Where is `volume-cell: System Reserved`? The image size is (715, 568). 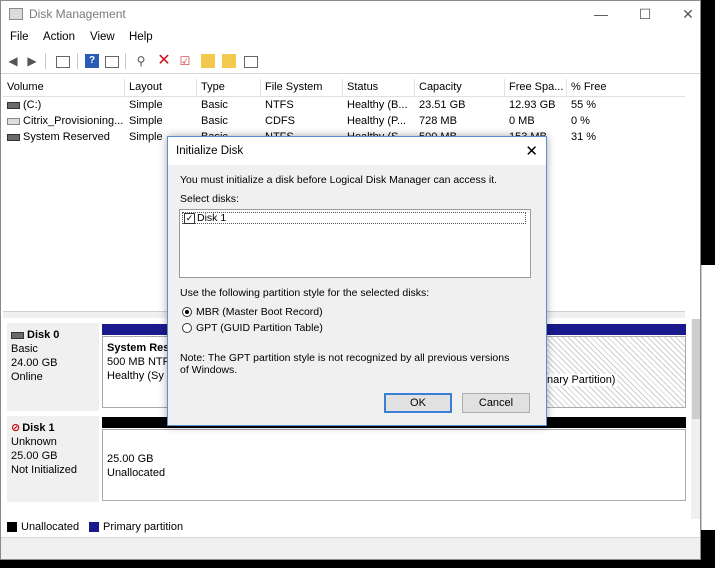
volume-cell: System Reserved is located at coordinates (66, 137).